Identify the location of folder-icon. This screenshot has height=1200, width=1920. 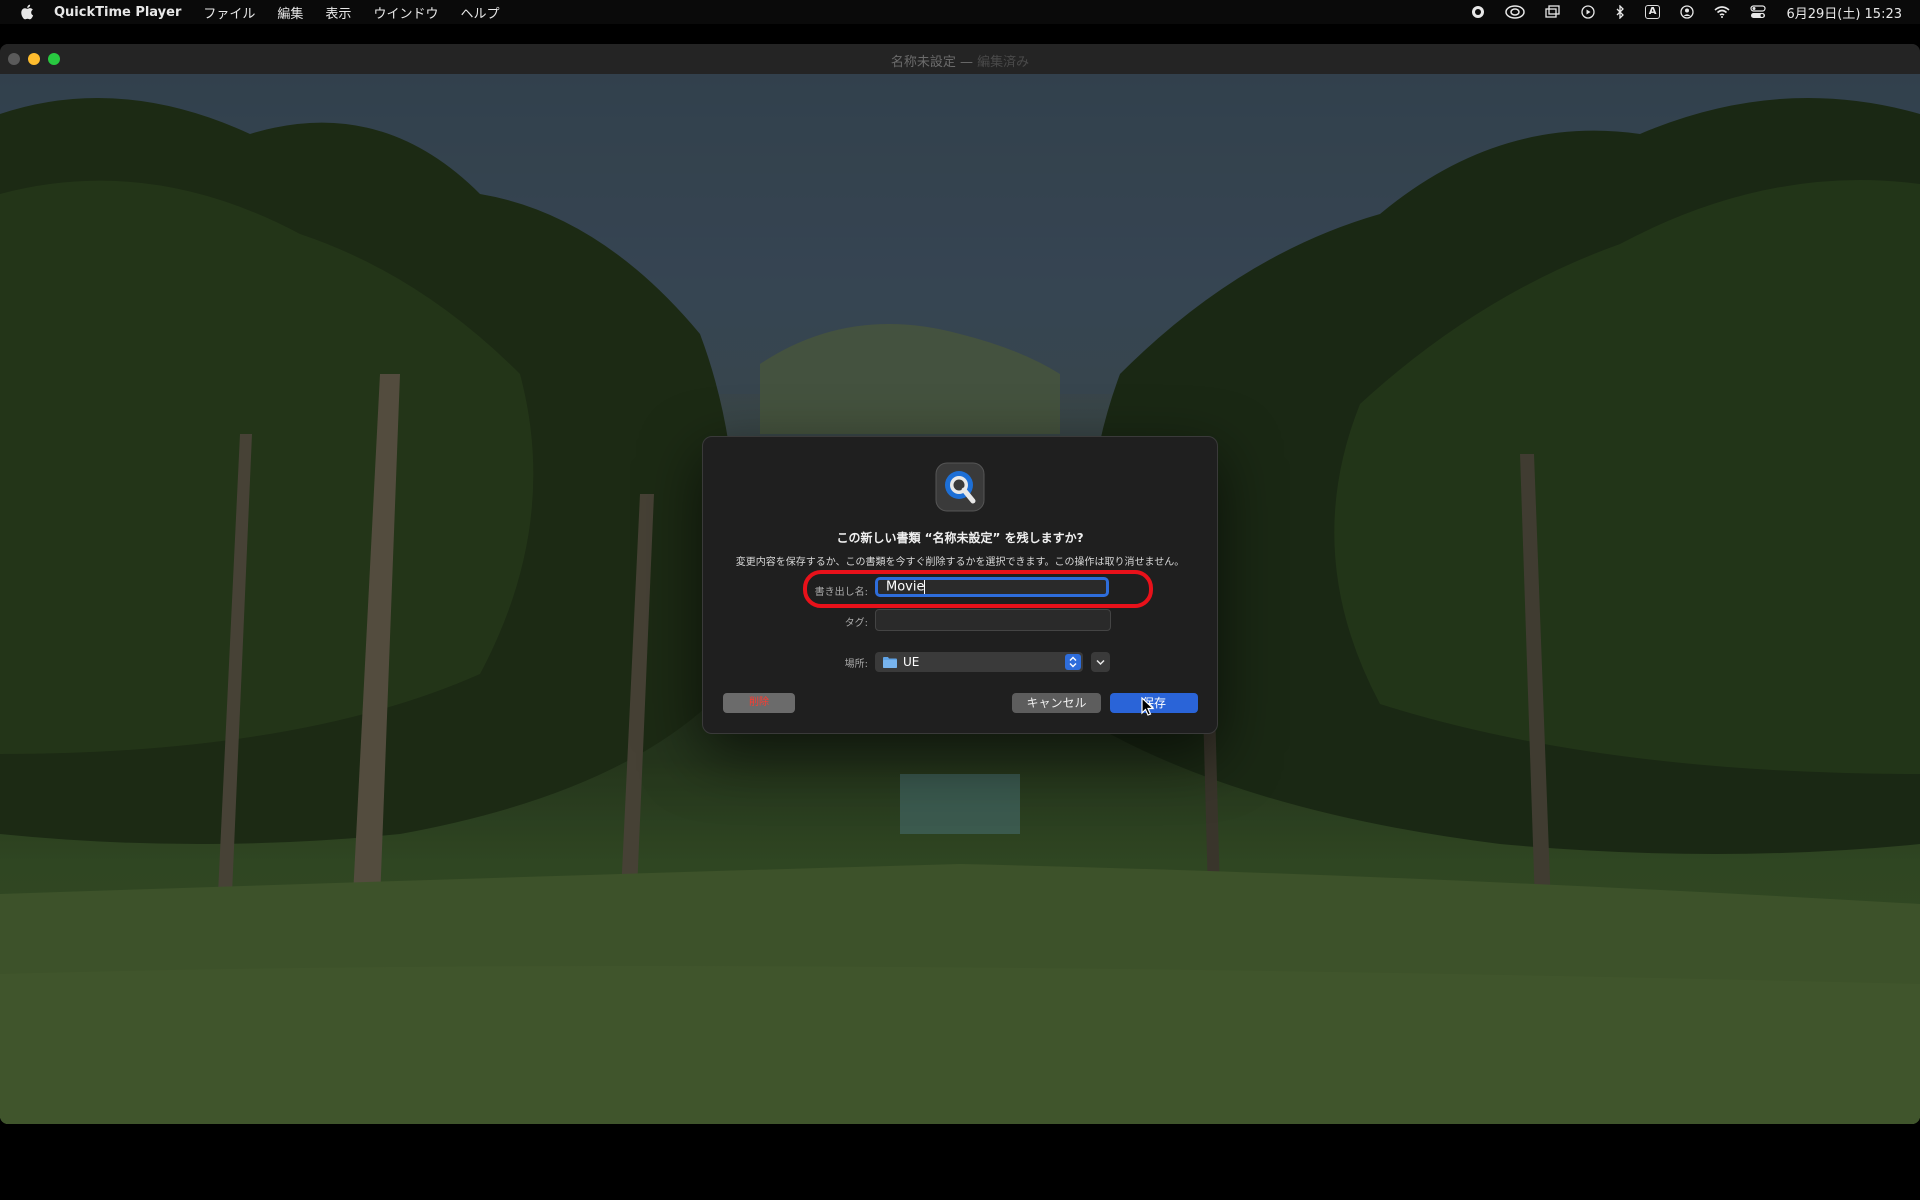
(890, 662).